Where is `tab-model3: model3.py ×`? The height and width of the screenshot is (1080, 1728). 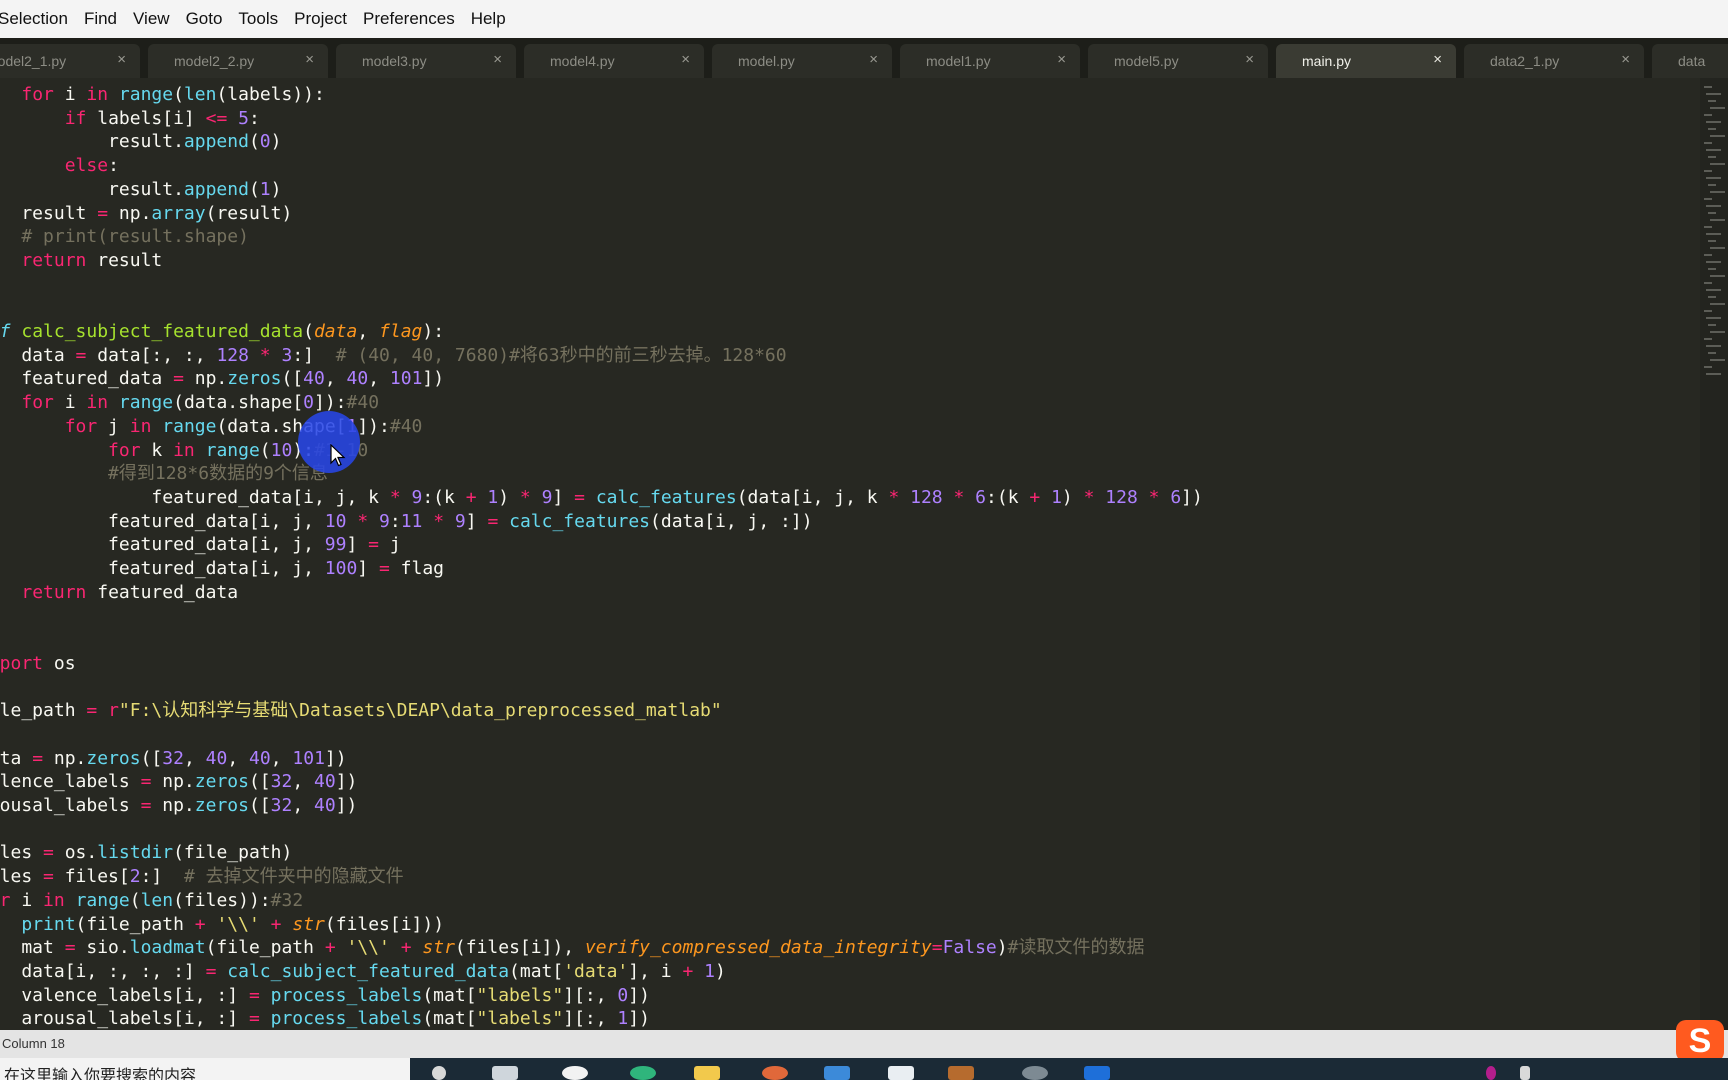 tab-model3: model3.py × is located at coordinates (426, 61).